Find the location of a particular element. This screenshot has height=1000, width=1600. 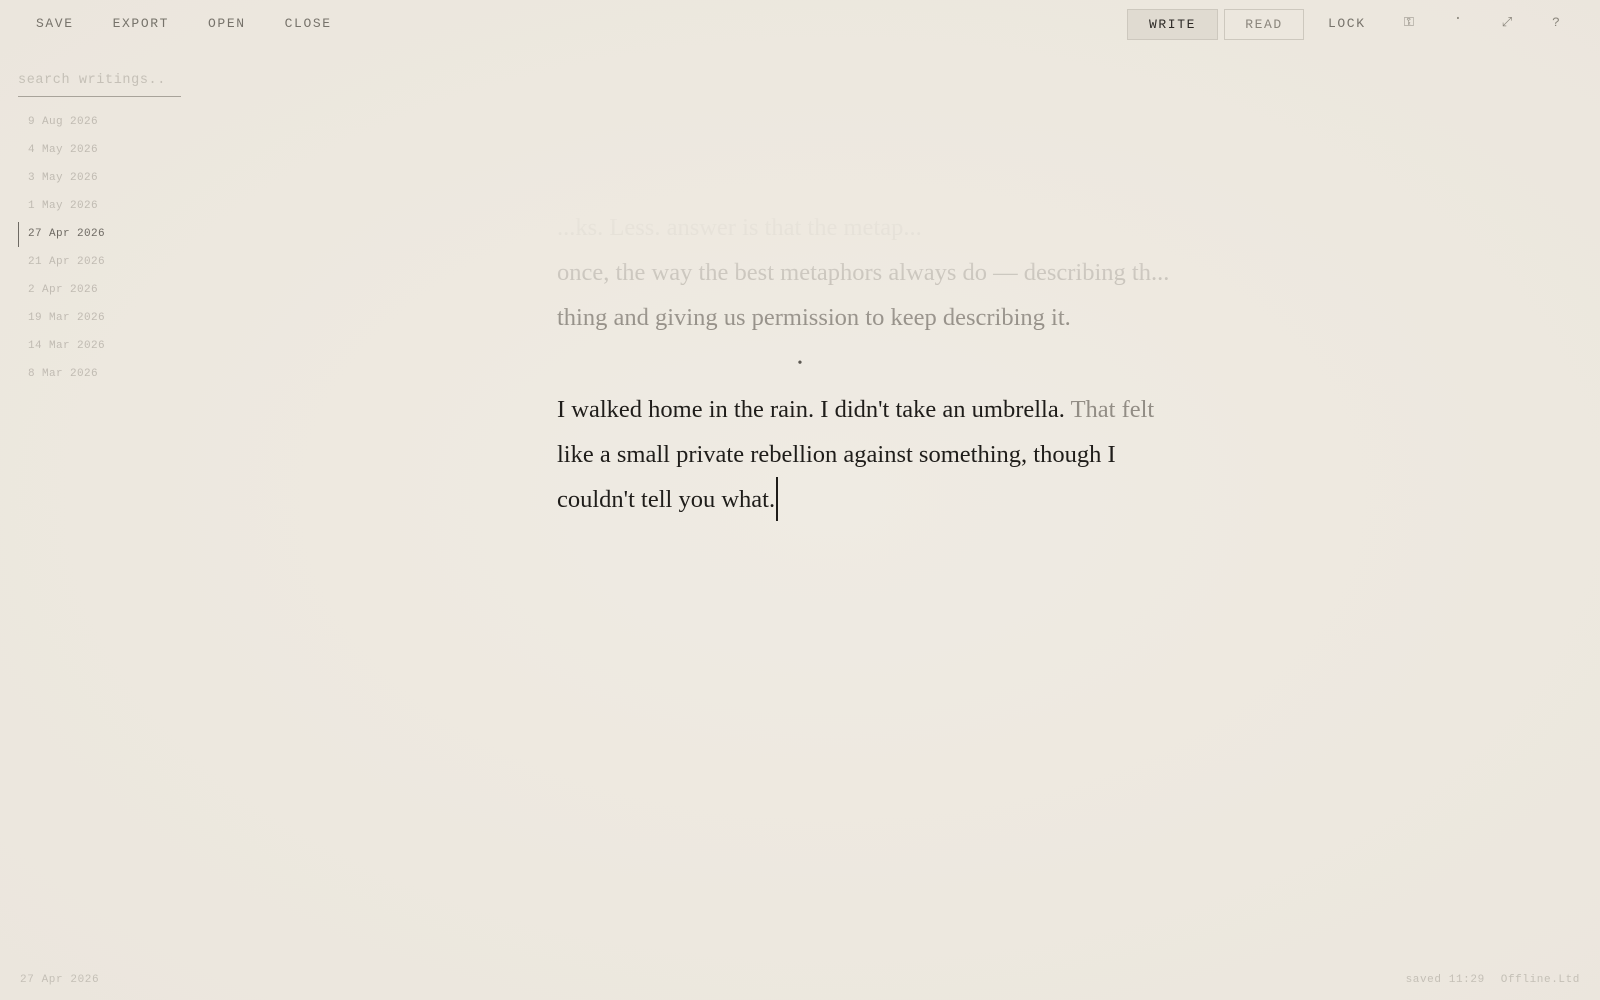

writing-date-item: 14 Mar 2026 is located at coordinates (61, 351).